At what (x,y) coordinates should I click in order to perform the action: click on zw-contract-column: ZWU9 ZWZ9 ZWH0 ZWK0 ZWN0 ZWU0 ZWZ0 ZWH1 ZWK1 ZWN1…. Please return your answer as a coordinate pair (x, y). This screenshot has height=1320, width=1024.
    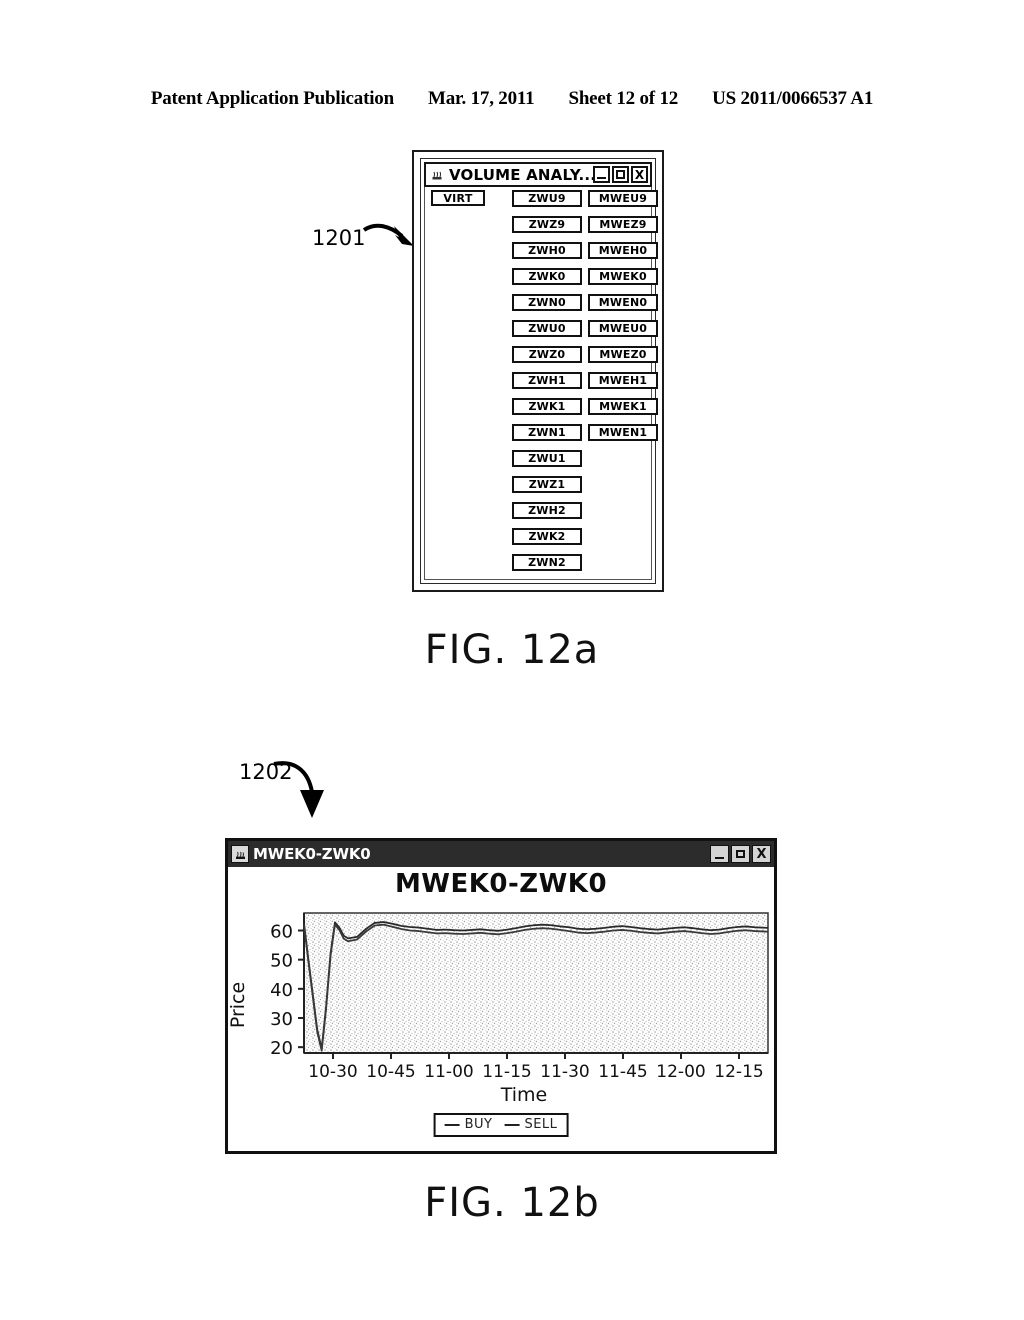
    Looking at the image, I should click on (547, 385).